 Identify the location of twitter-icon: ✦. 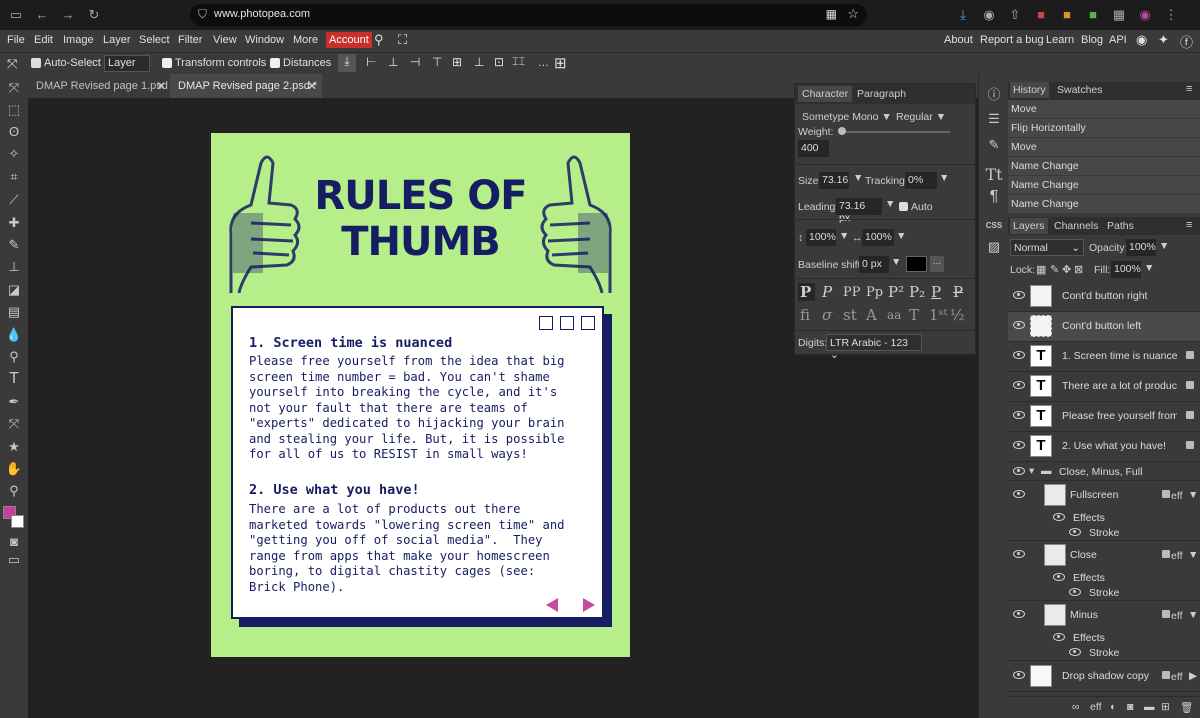
(1163, 40).